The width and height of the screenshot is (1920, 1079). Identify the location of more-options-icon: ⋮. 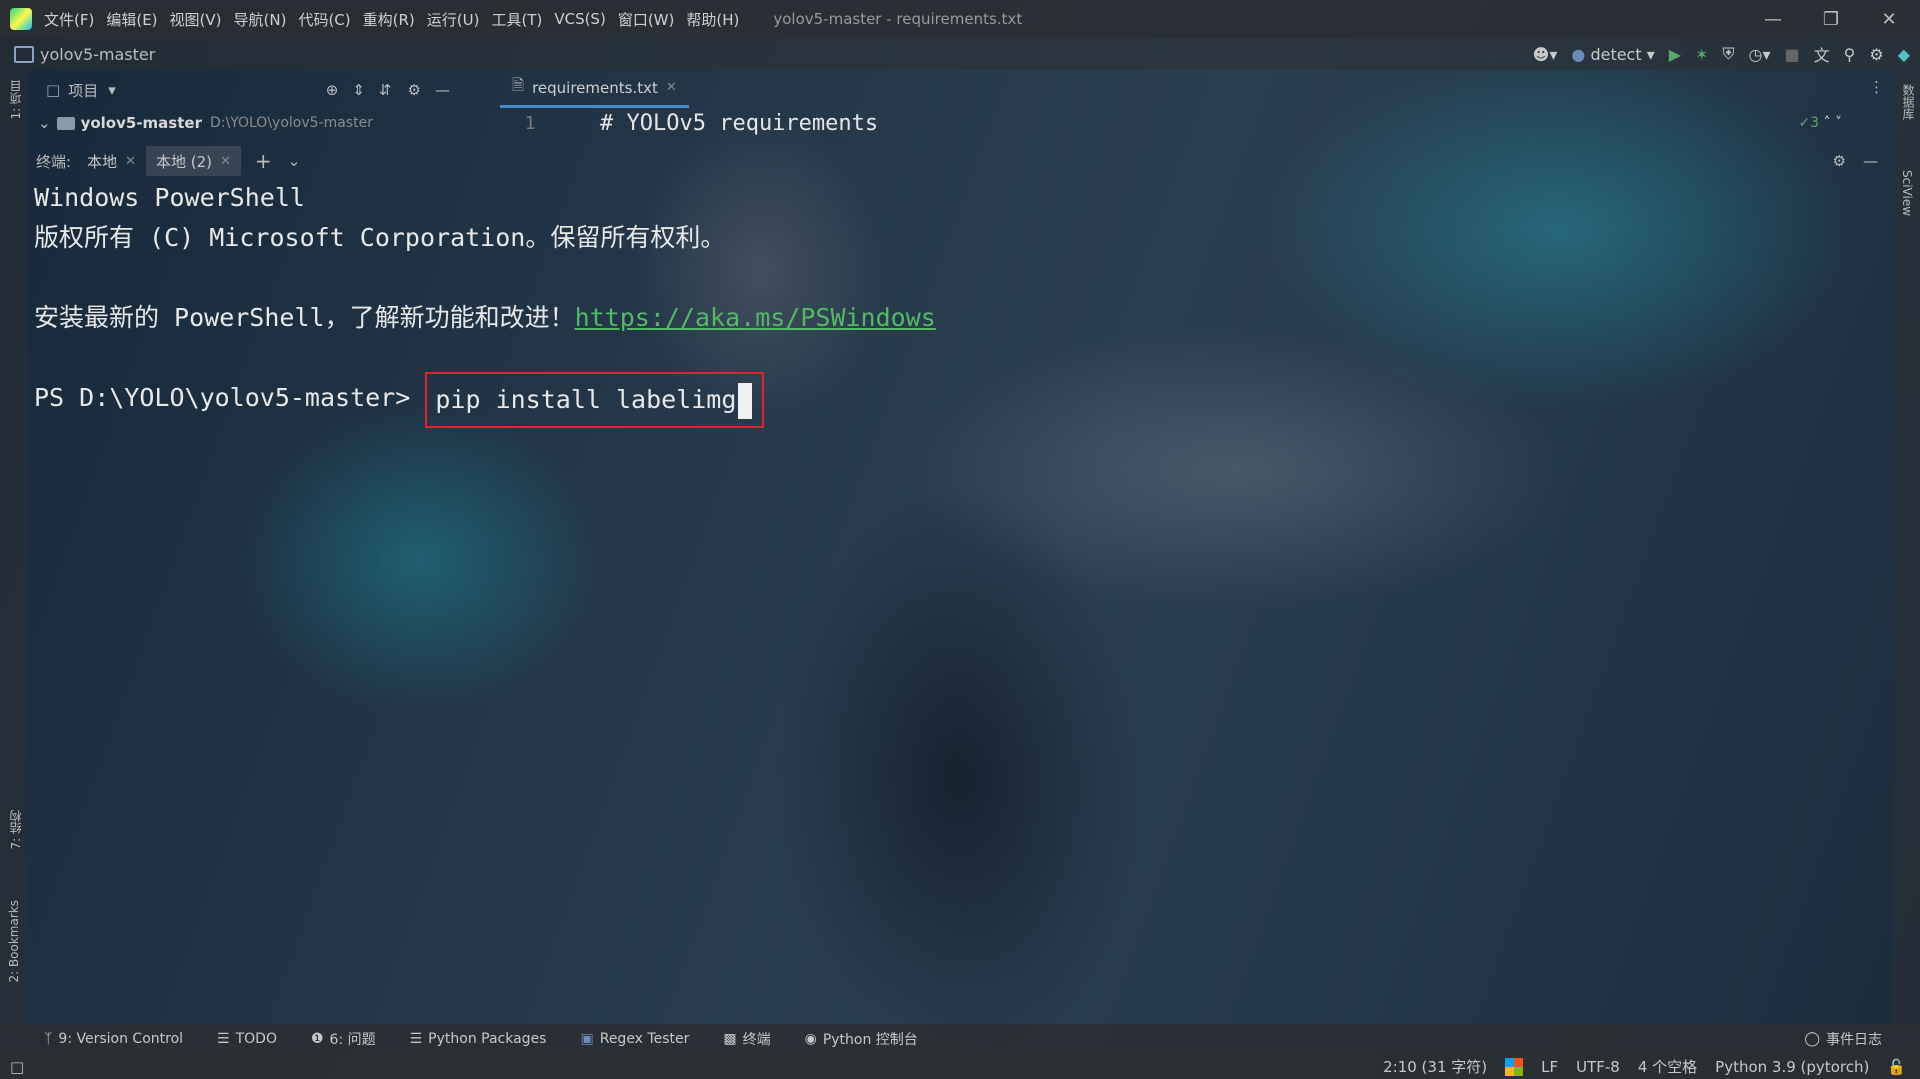
(1876, 87).